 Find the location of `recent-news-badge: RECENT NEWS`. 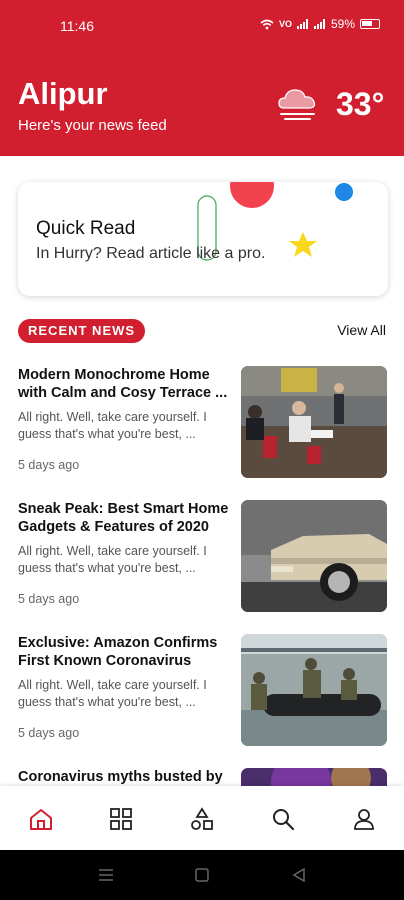

recent-news-badge: RECENT NEWS is located at coordinates (82, 331).